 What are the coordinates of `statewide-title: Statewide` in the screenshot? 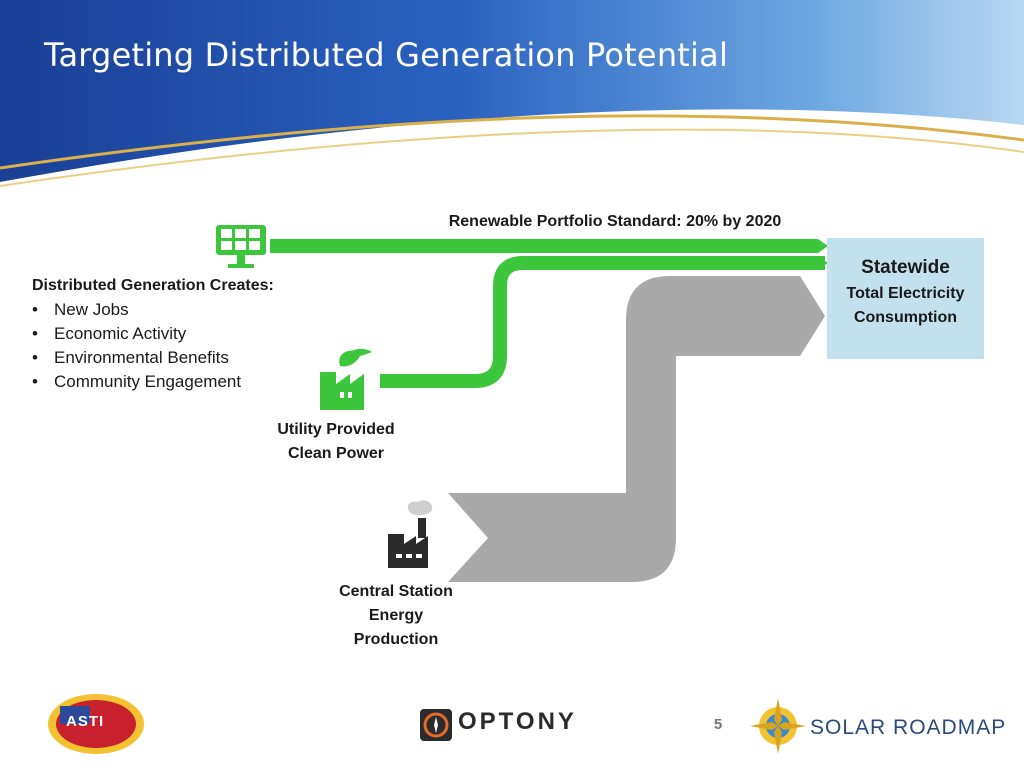 It's located at (905, 267).